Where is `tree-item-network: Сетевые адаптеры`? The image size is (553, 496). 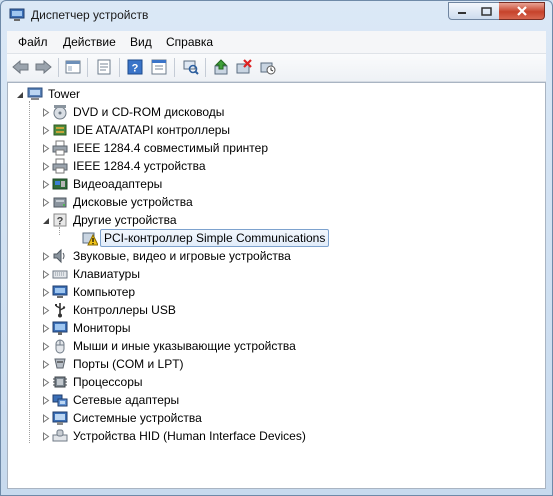
tree-item-network: Сетевые адаптеры is located at coordinates (273, 400).